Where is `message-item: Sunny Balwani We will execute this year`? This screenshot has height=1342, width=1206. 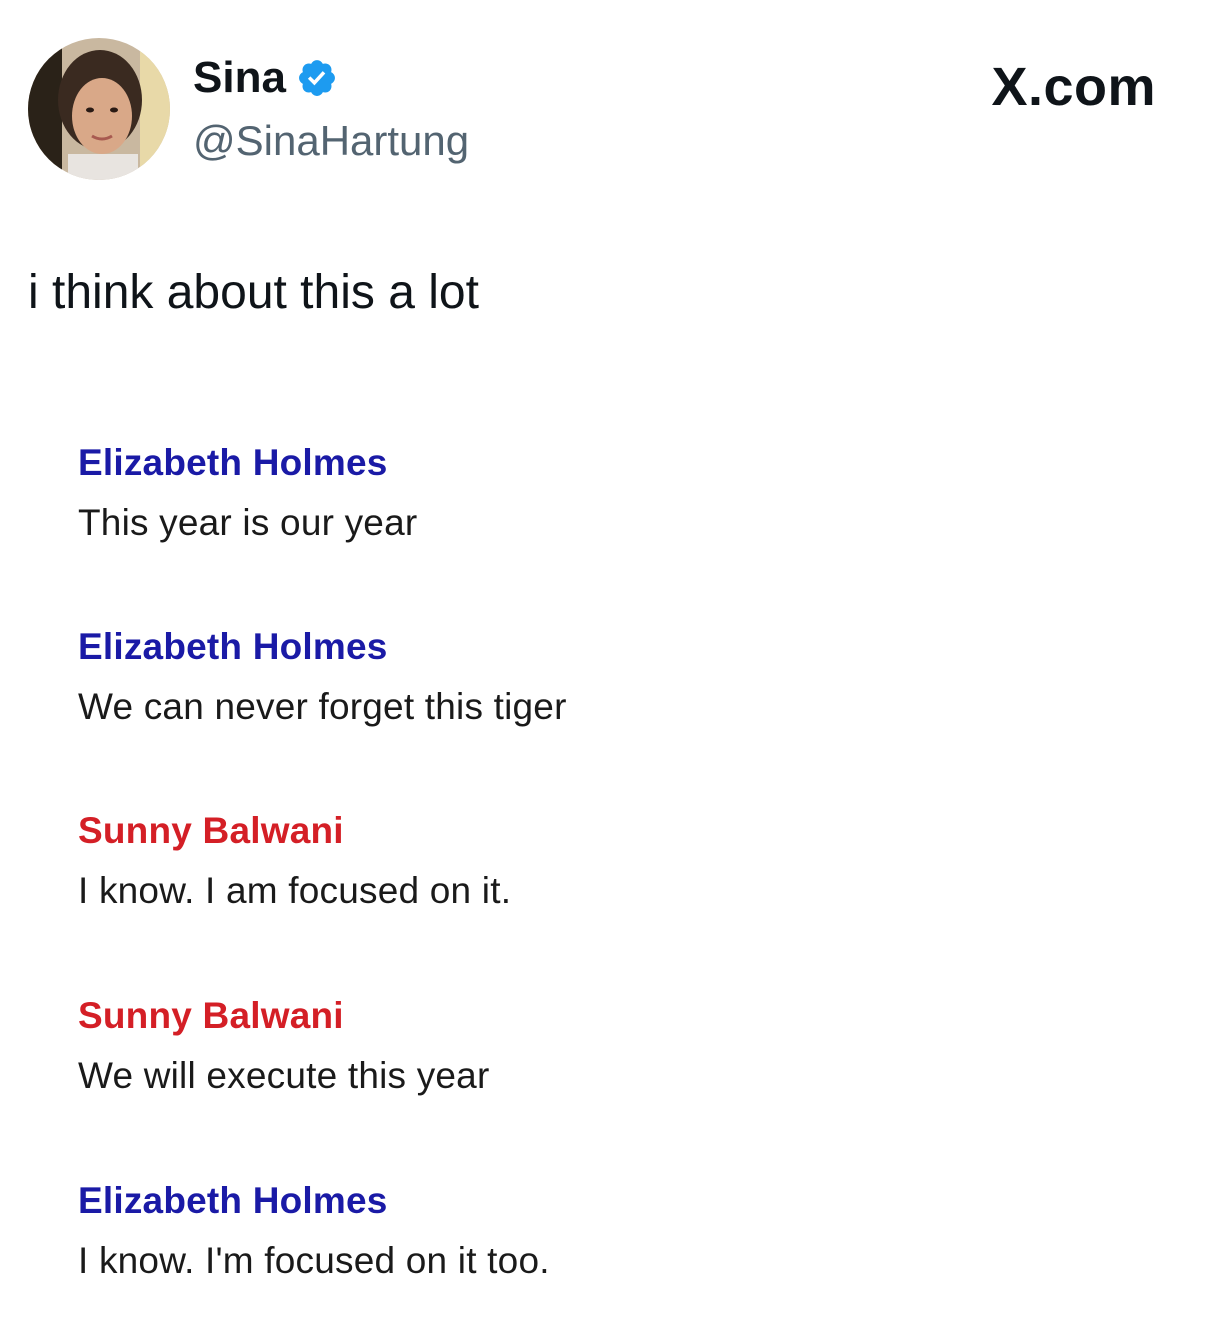 message-item: Sunny Balwani We will execute this year is located at coordinates (283, 1046).